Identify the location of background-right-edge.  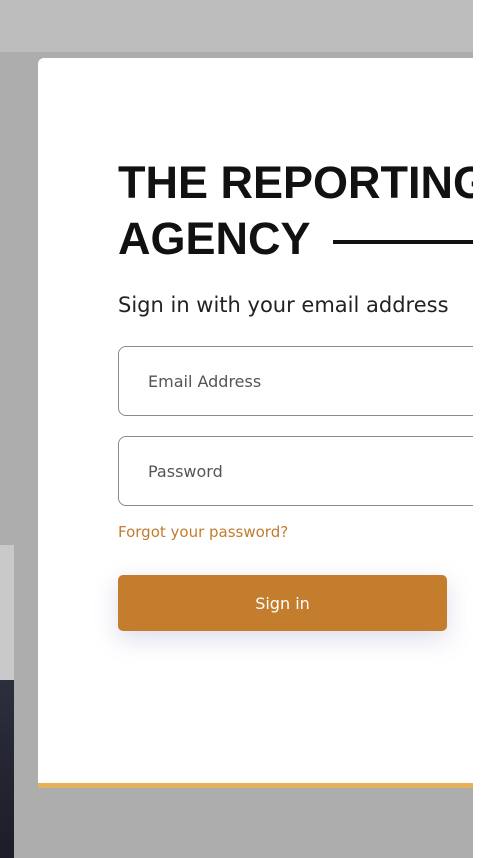
(480, 429).